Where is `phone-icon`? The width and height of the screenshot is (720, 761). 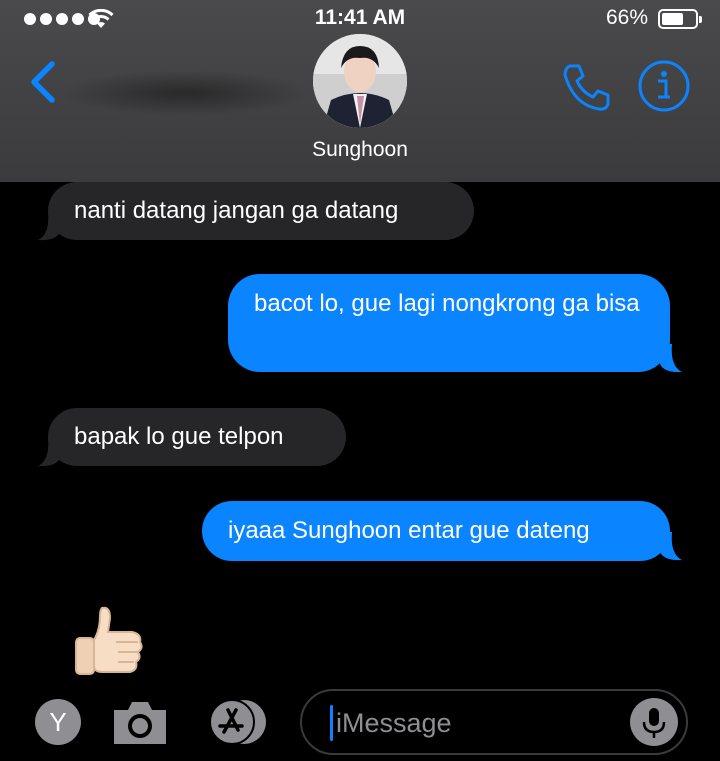
phone-icon is located at coordinates (587, 87).